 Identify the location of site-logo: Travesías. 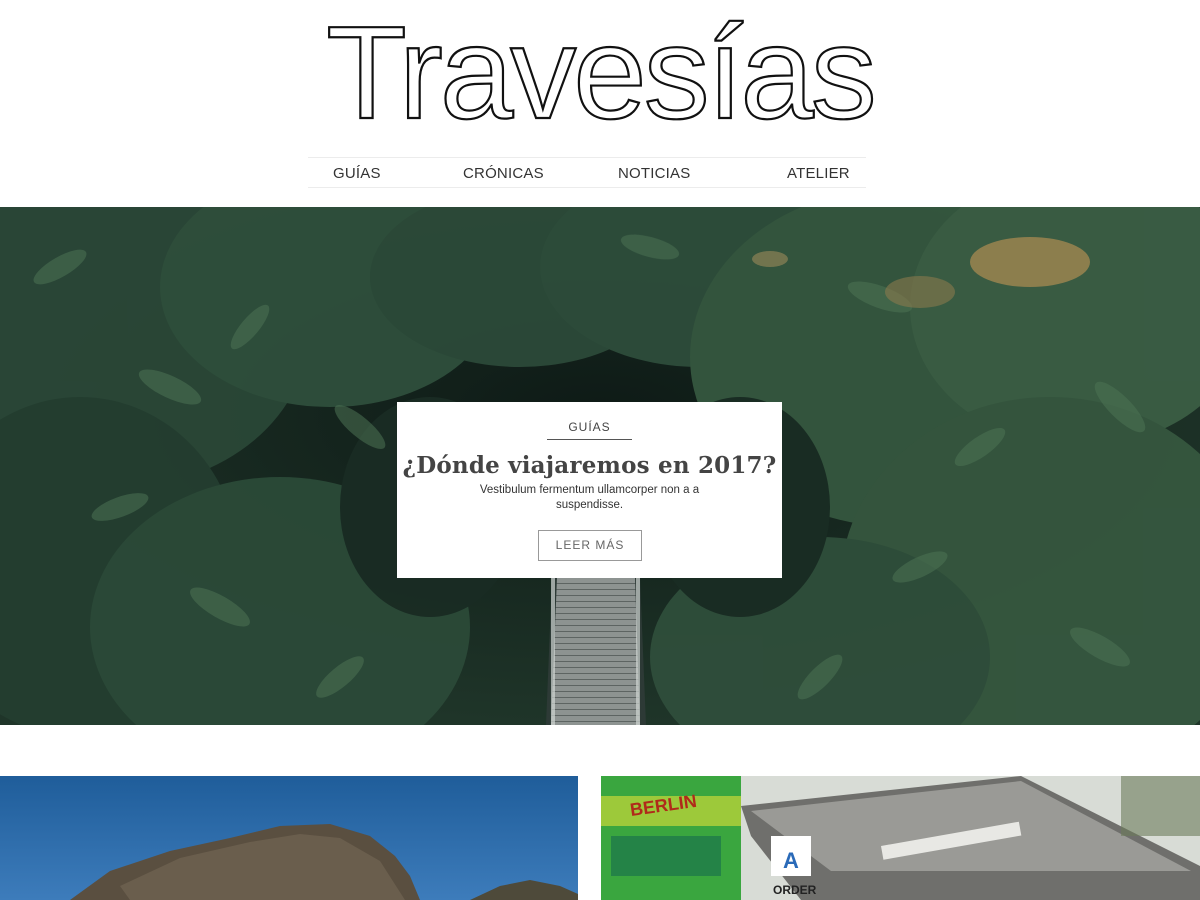
(600, 73).